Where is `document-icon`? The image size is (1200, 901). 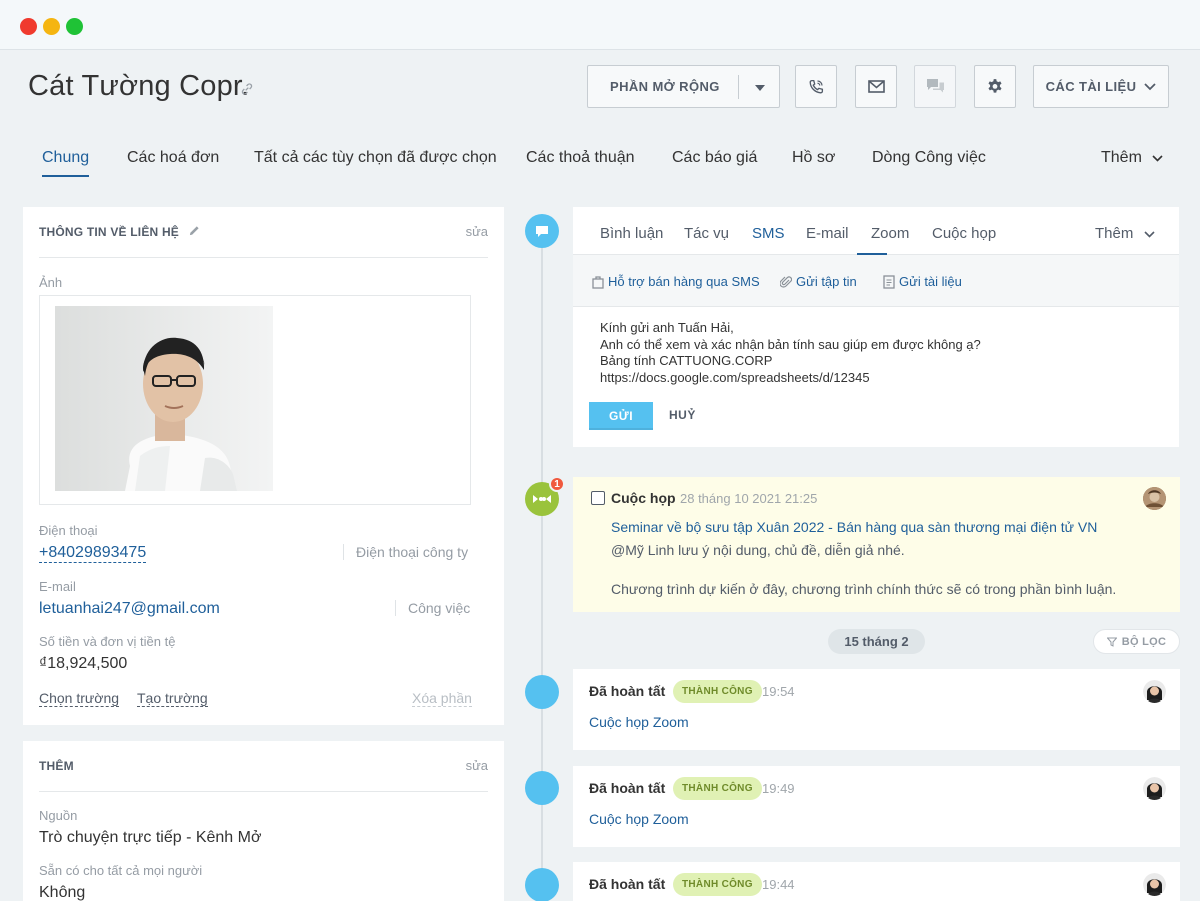 document-icon is located at coordinates (889, 281).